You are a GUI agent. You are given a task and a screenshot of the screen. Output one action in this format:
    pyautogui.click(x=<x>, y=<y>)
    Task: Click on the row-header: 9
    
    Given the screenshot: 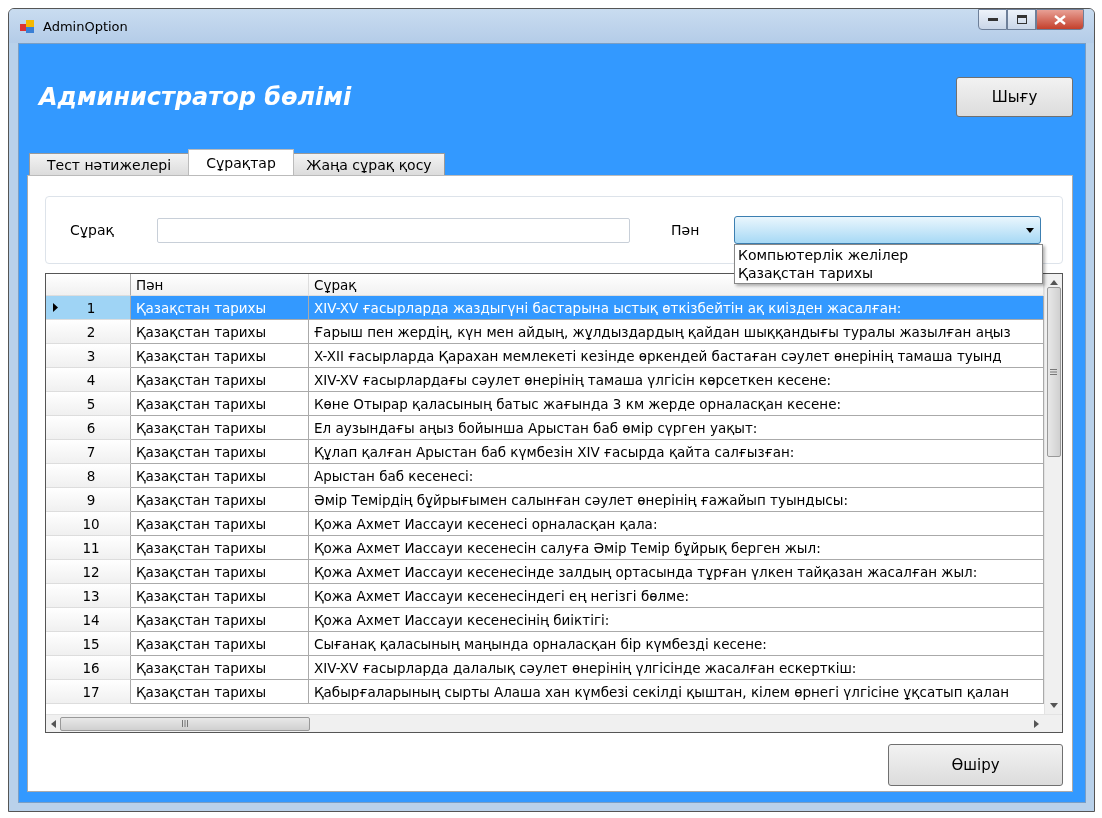 What is the action you would take?
    pyautogui.click(x=88, y=500)
    